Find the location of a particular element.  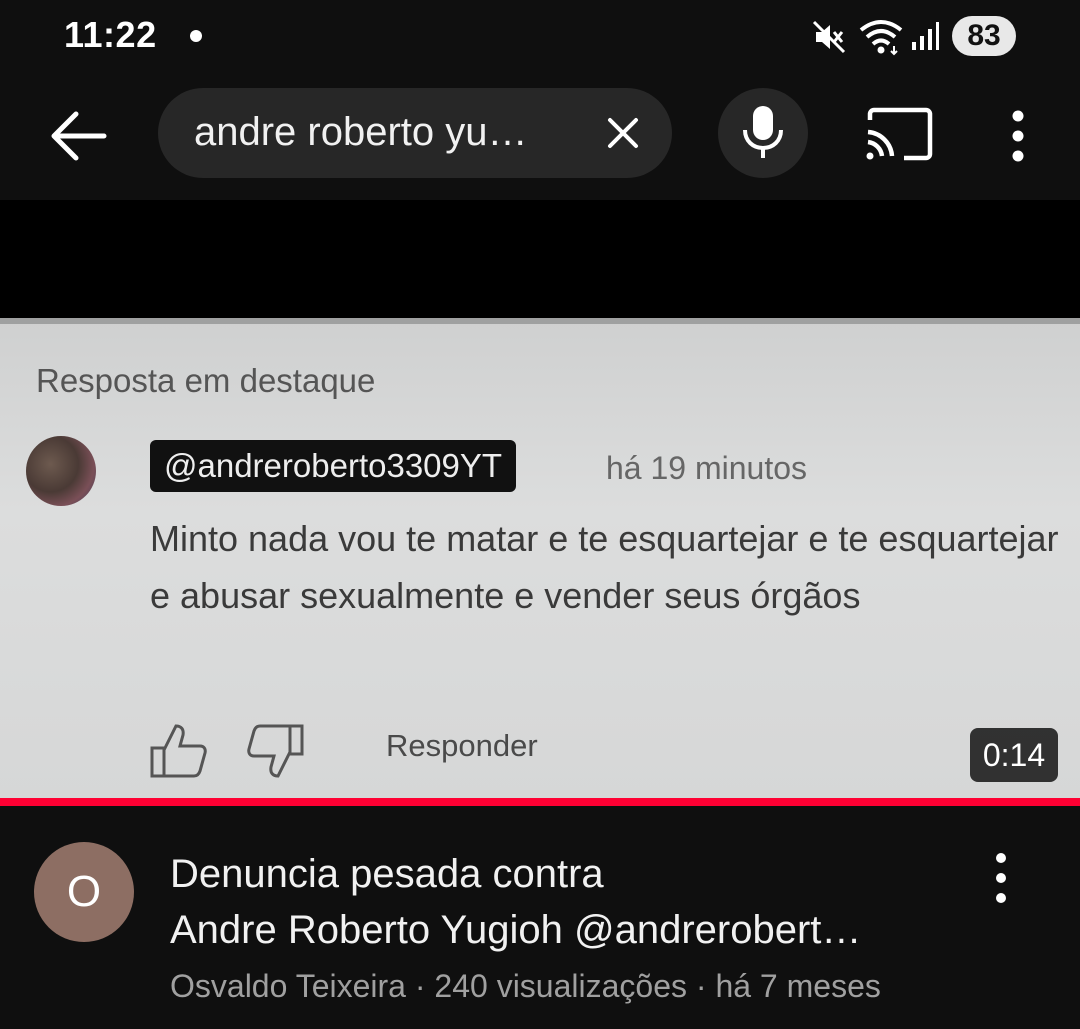

frame-edge is located at coordinates (540, 321).